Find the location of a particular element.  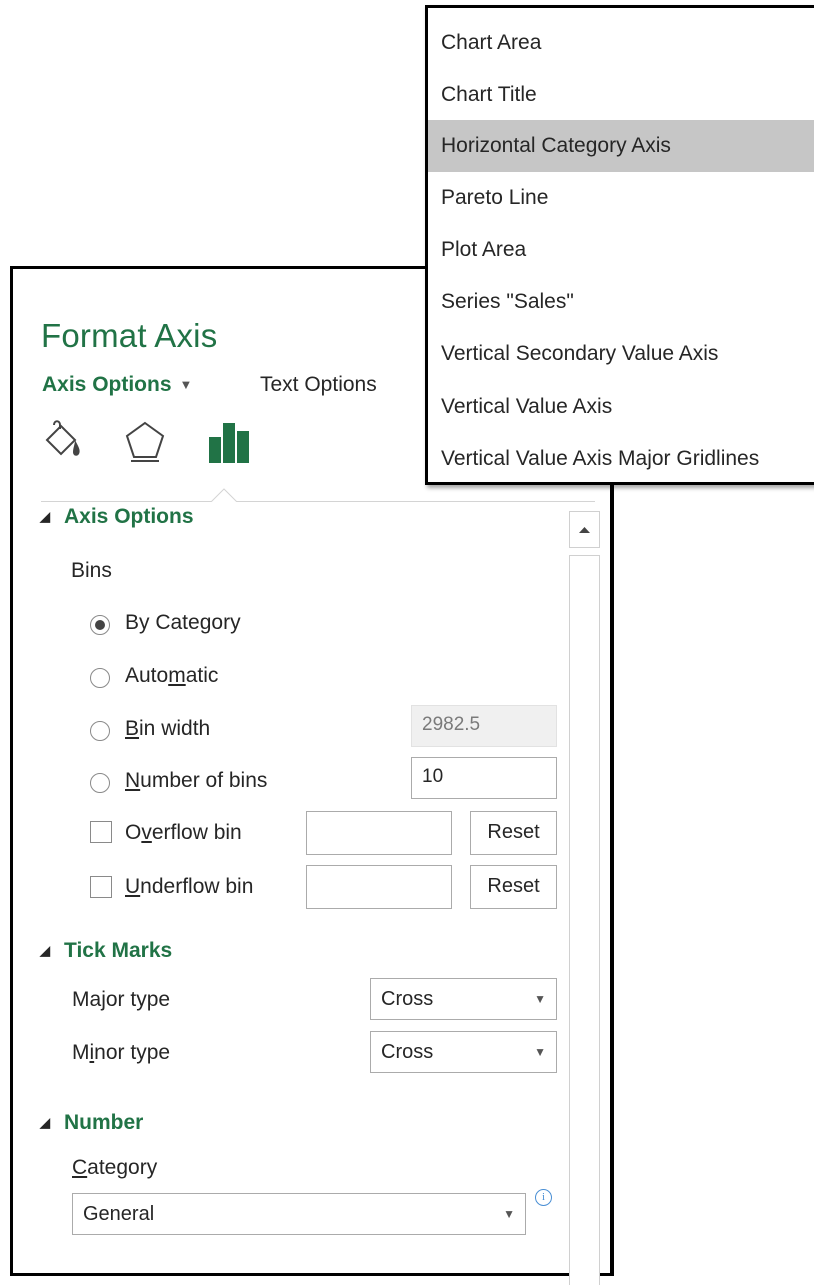

tab-axis-options-label: Axis Options is located at coordinates (107, 384).